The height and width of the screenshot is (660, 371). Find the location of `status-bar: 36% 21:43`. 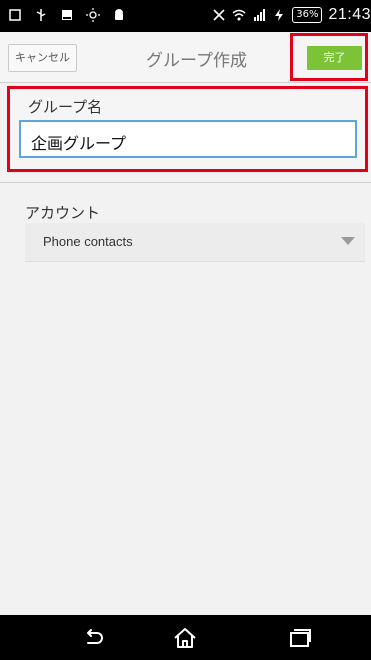

status-bar: 36% 21:43 is located at coordinates (185, 16).